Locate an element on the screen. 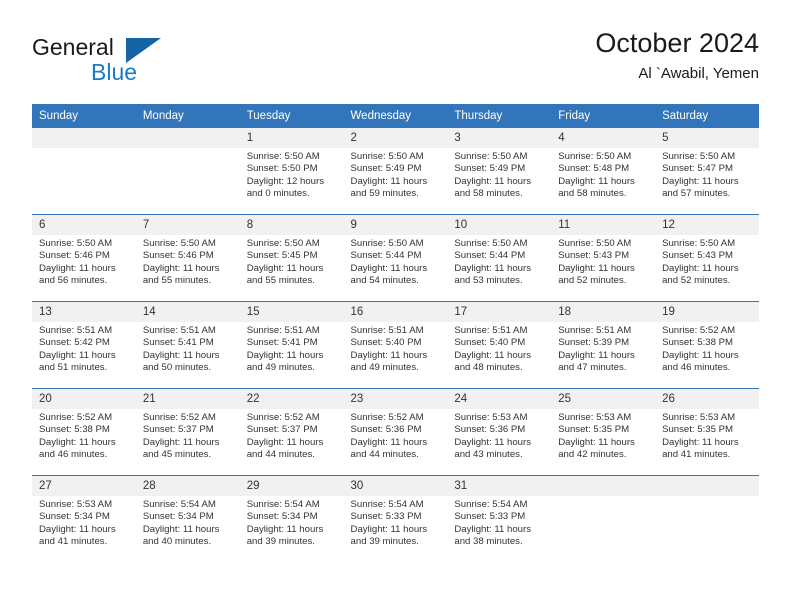 This screenshot has height=612, width=792. day-number: 8 is located at coordinates (291, 225).